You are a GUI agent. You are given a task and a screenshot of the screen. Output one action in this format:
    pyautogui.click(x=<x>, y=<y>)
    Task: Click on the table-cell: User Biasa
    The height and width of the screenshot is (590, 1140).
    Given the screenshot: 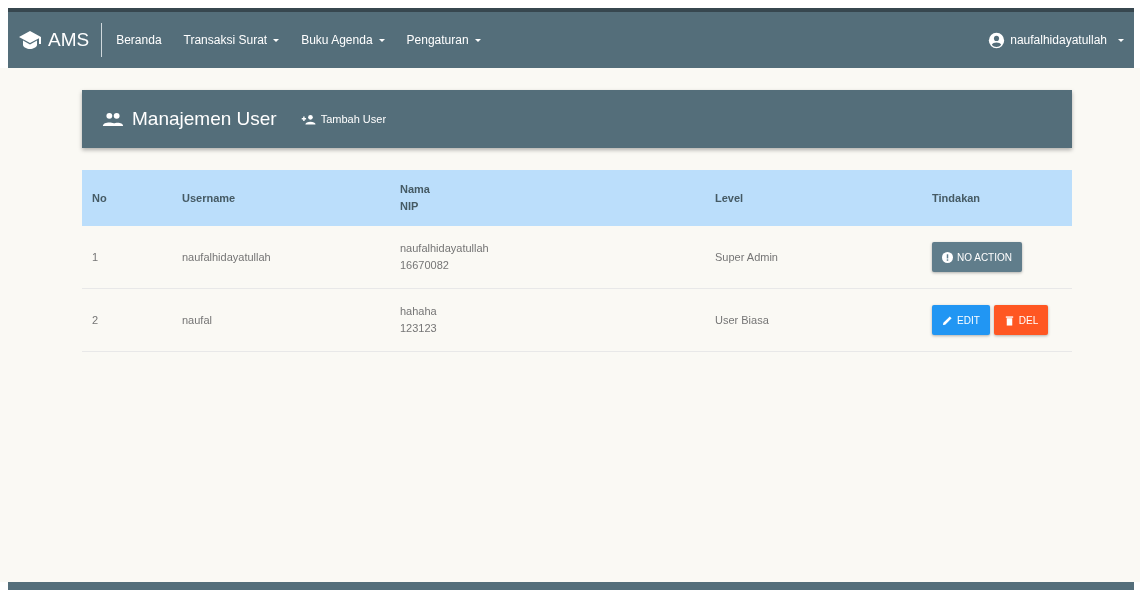 What is the action you would take?
    pyautogui.click(x=742, y=319)
    